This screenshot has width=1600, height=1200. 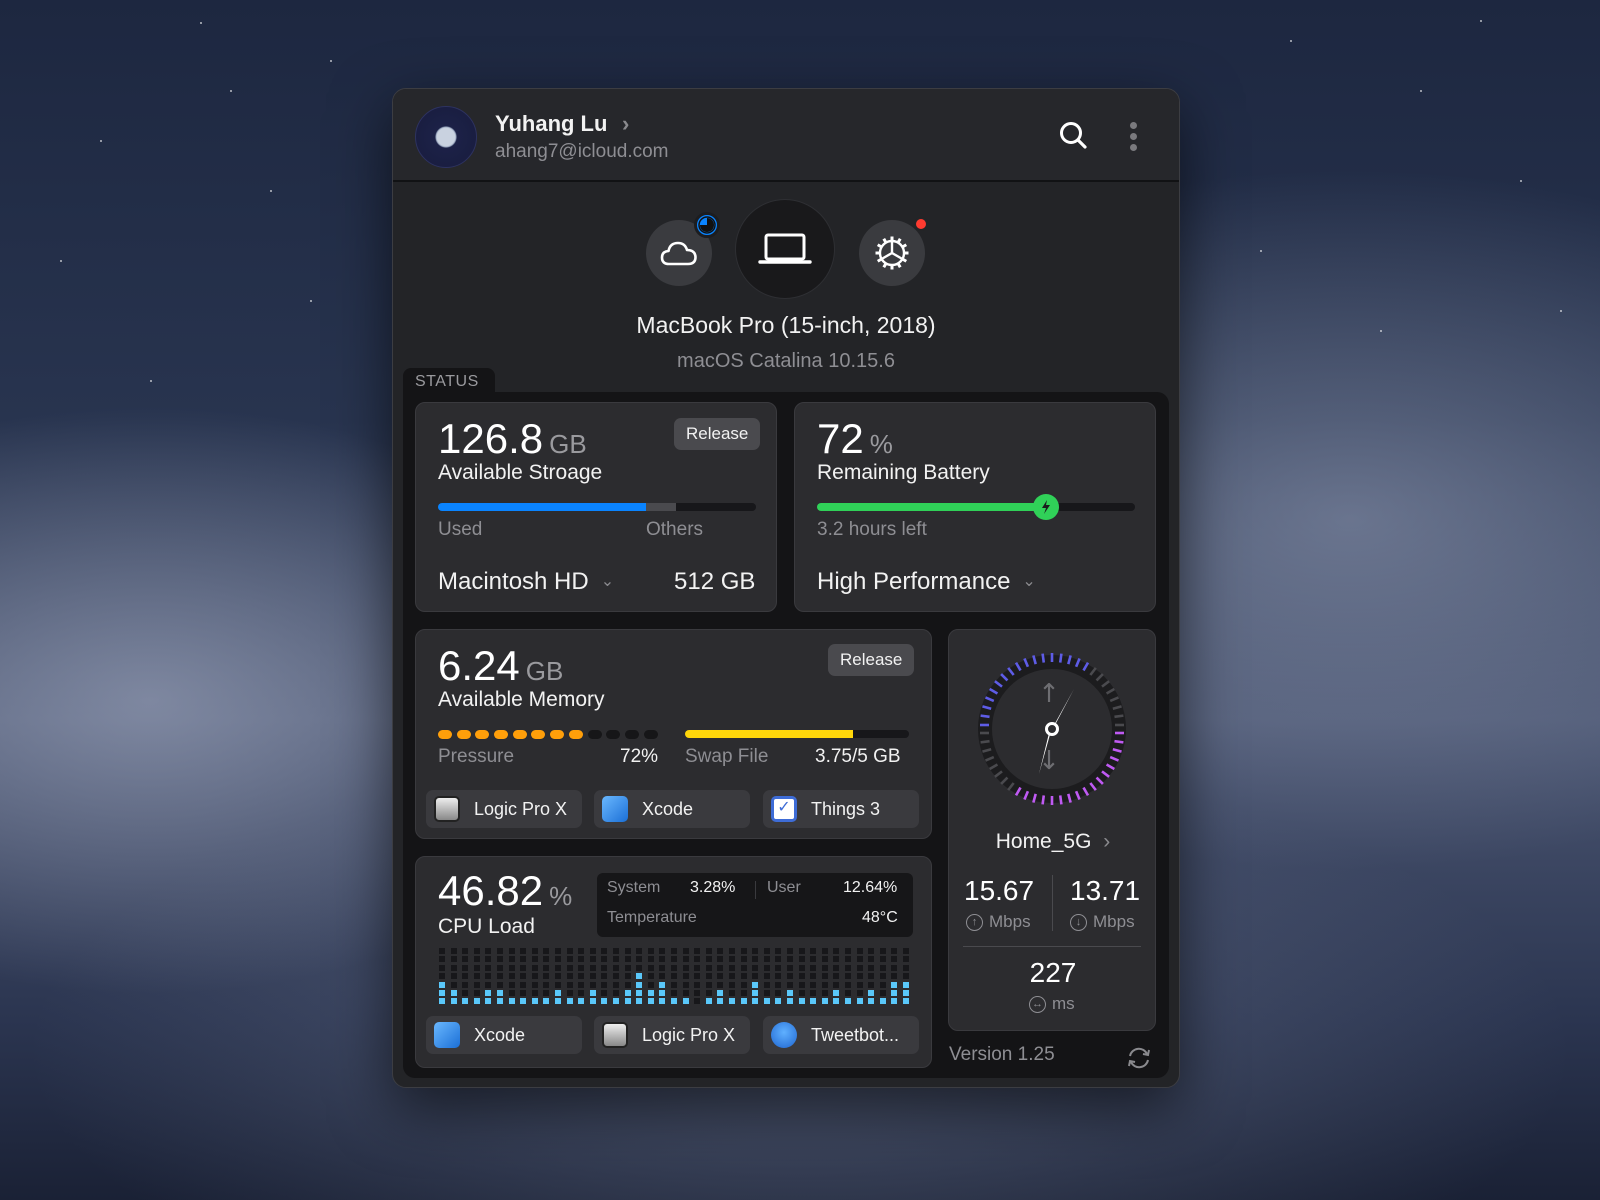 I want to click on device-tab-laptop, so click(x=785, y=249).